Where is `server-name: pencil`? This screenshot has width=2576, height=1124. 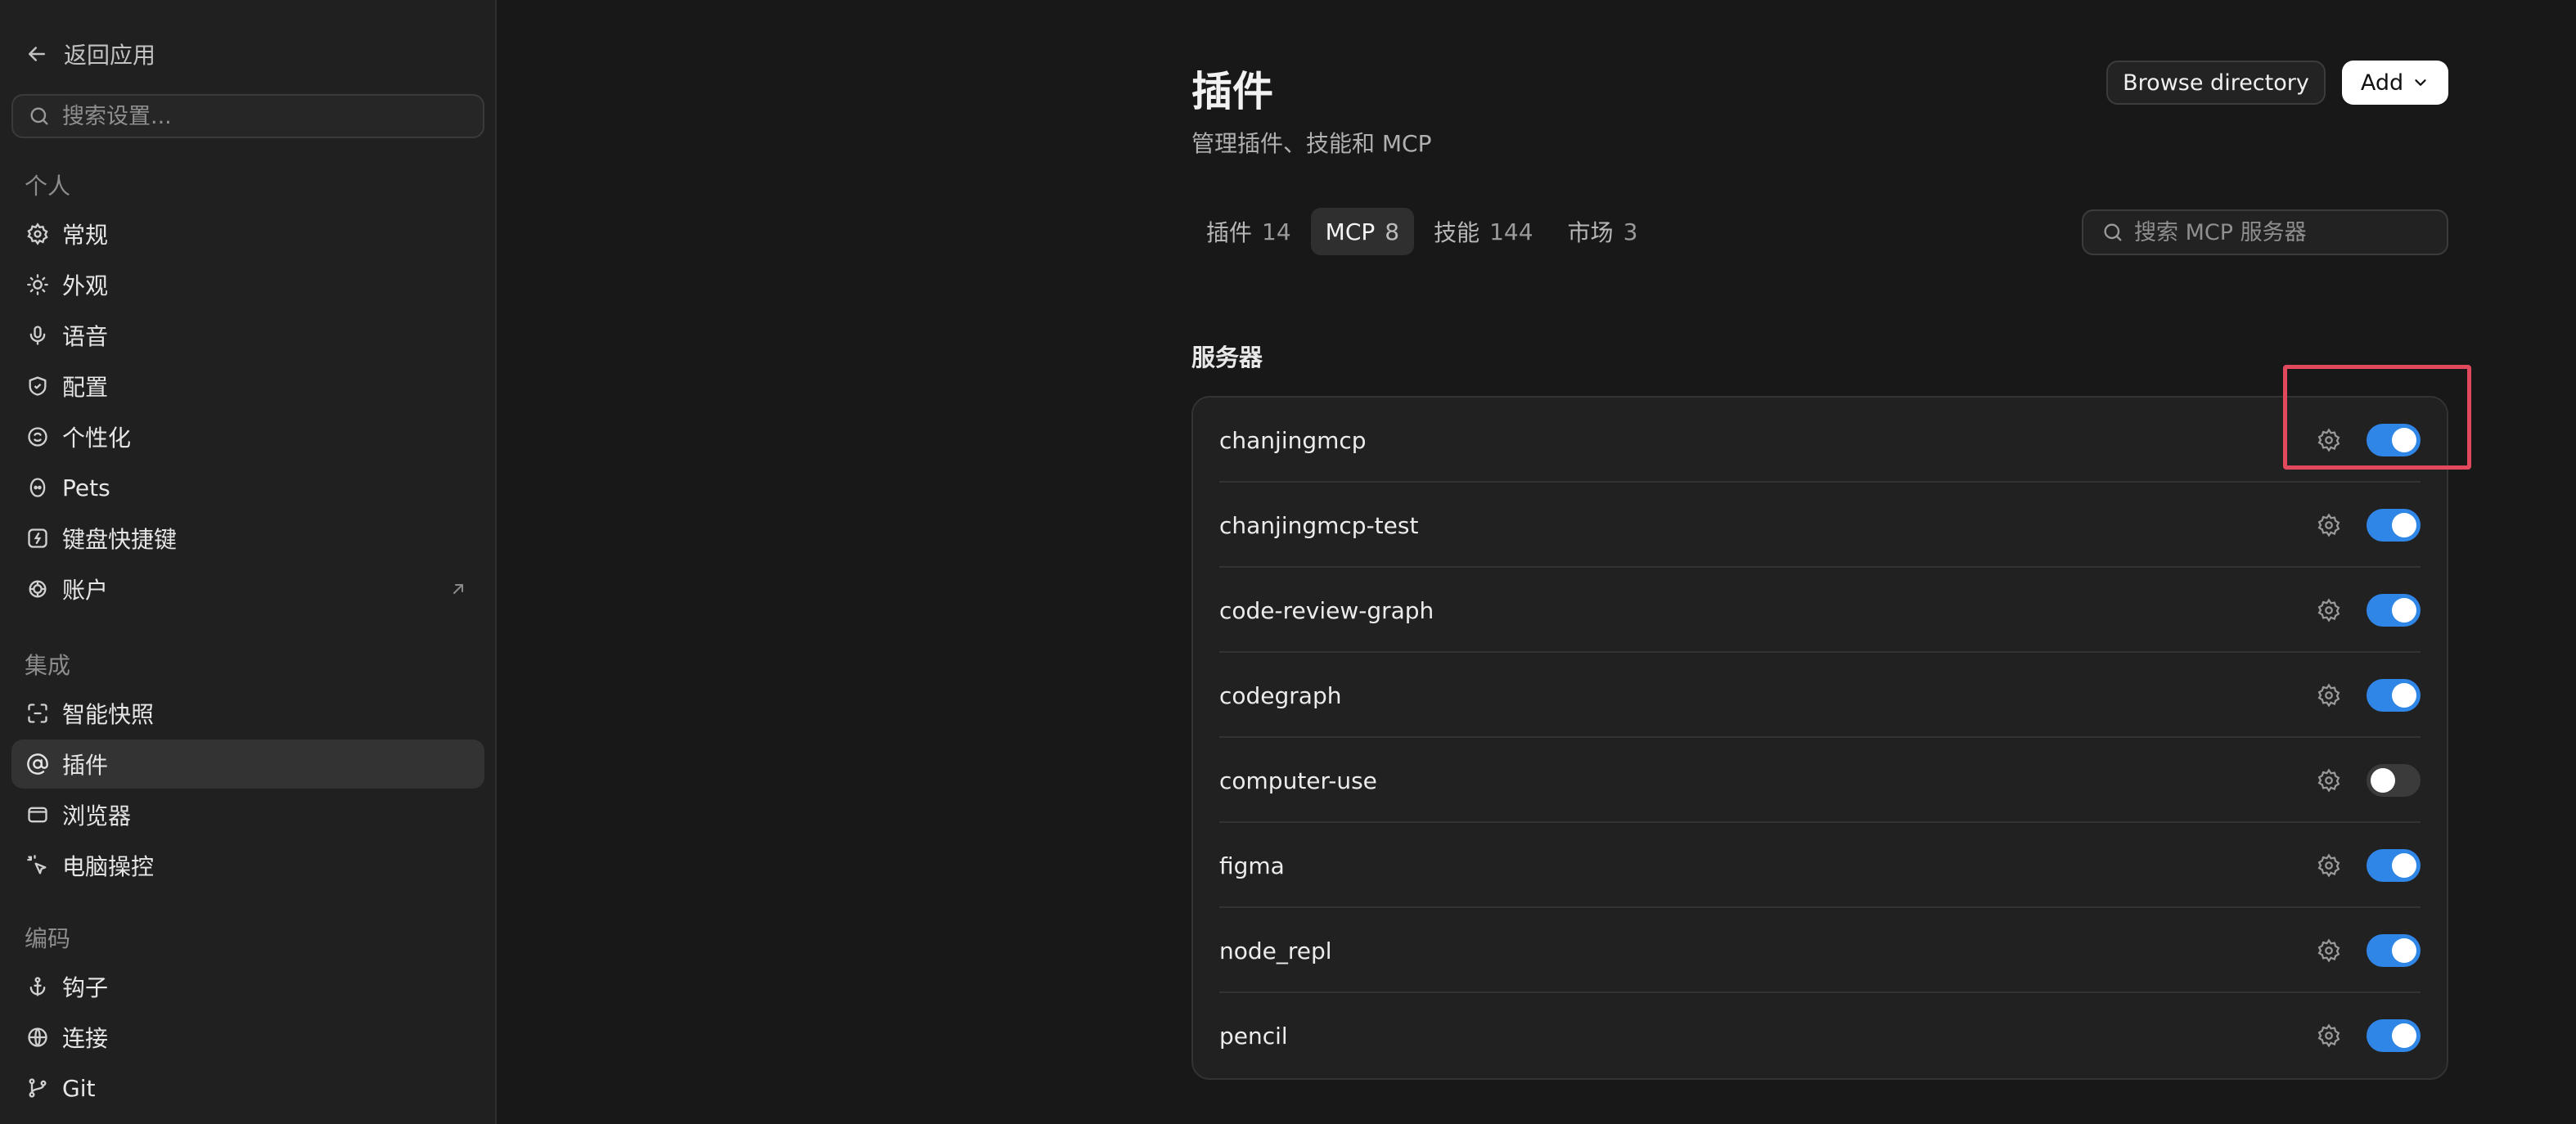
server-name: pencil is located at coordinates (1253, 1036).